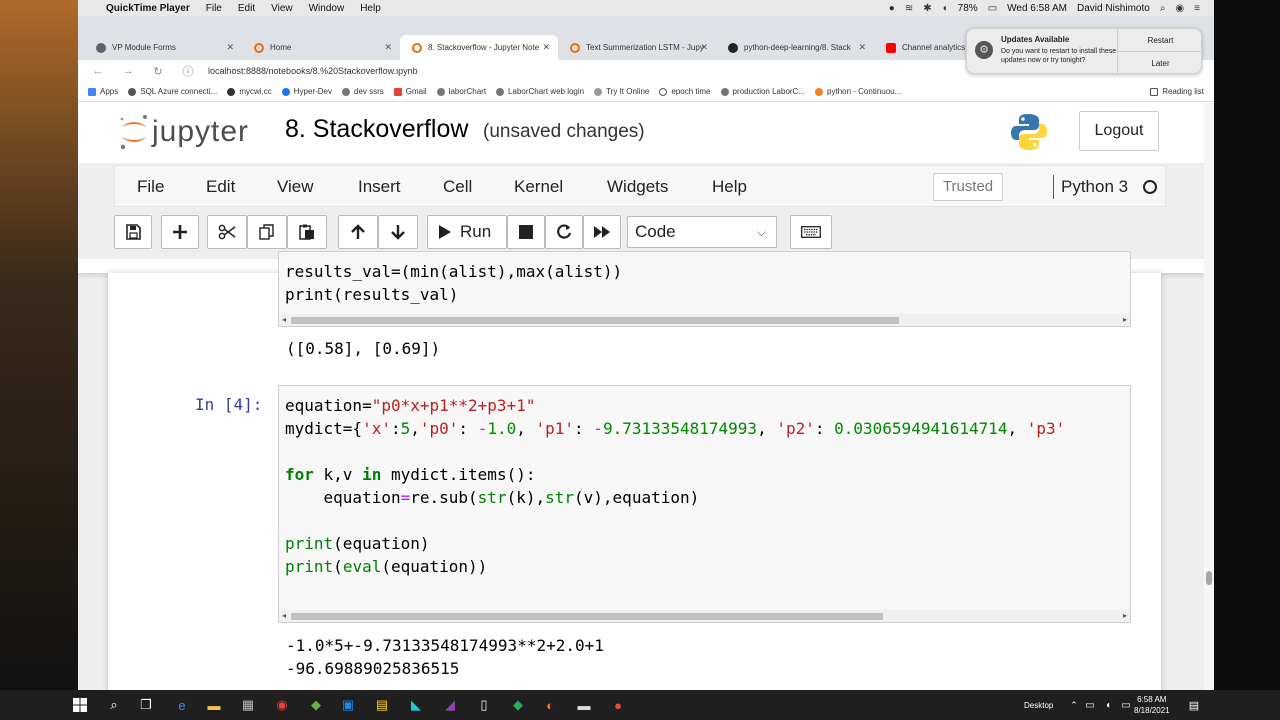 Image resolution: width=1280 pixels, height=720 pixels. Describe the element at coordinates (927, 8) in the screenshot. I see `bluetooth-icon: ✱` at that location.